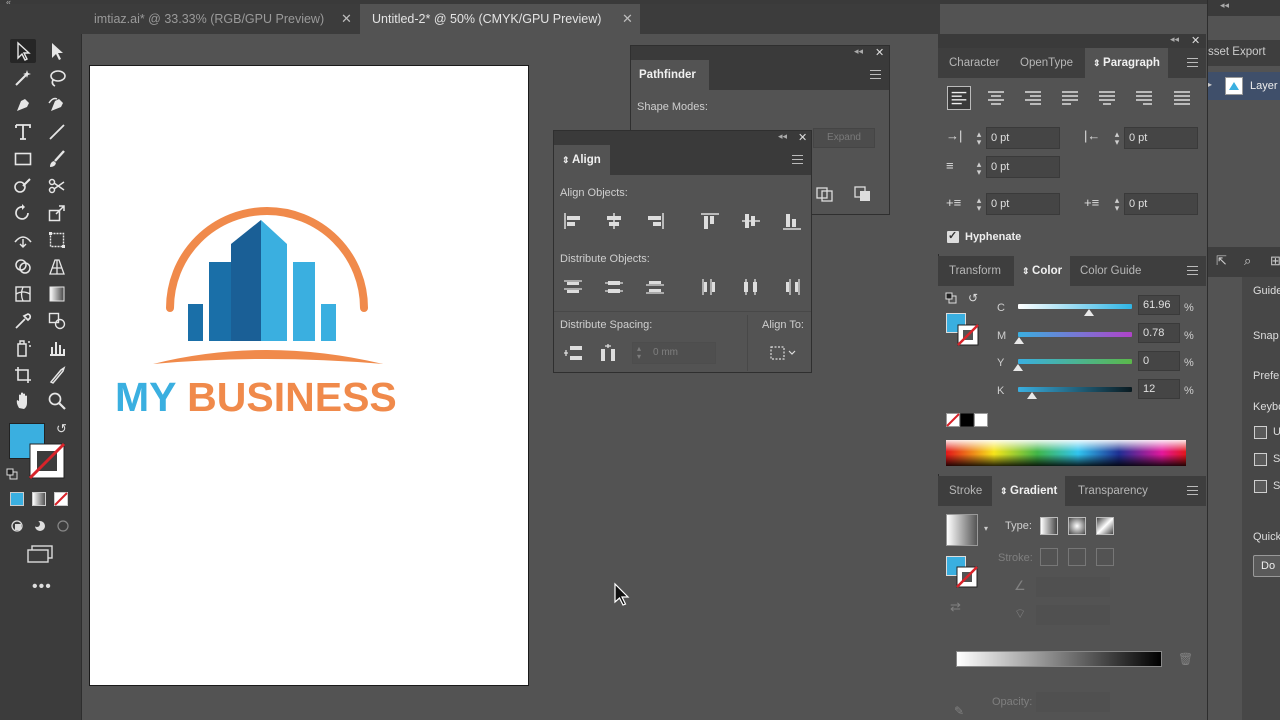 The height and width of the screenshot is (720, 1280). What do you see at coordinates (57, 159) in the screenshot?
I see `paintbrush-tool-icon` at bounding box center [57, 159].